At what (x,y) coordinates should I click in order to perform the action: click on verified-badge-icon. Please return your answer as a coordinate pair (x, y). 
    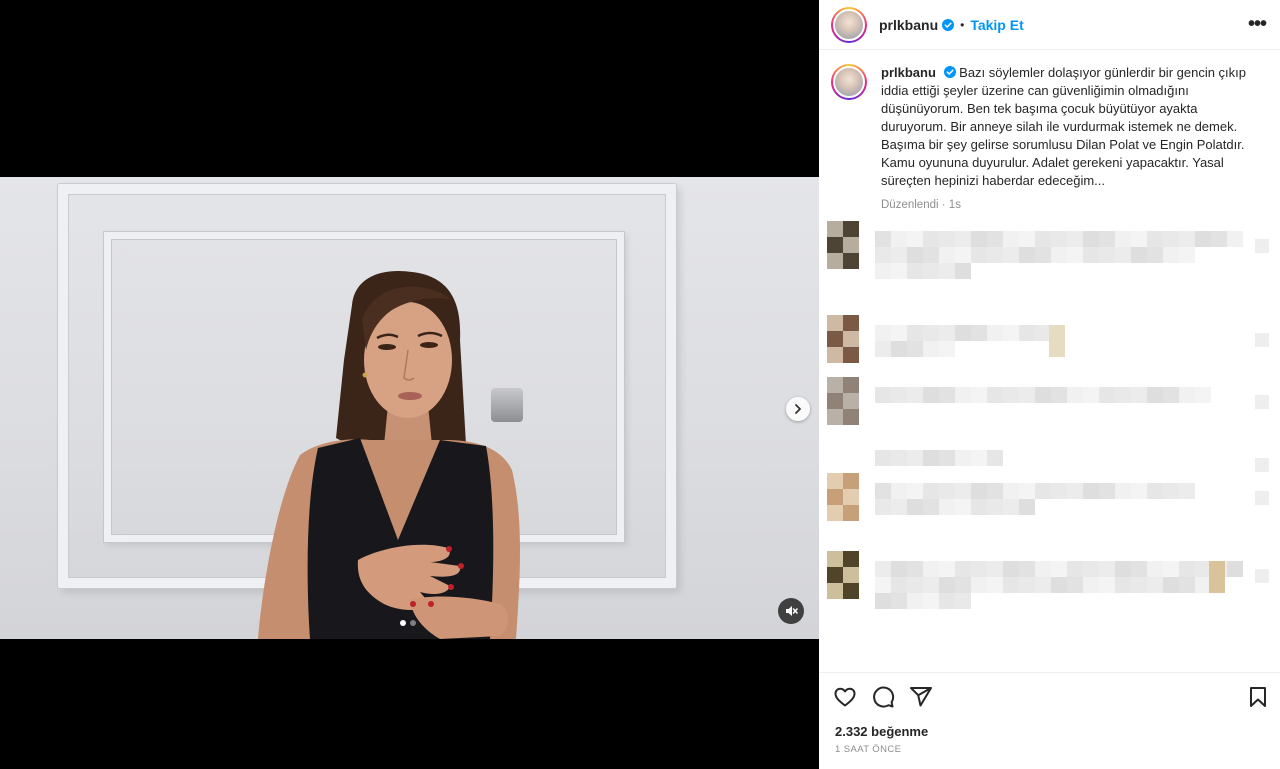
    Looking at the image, I should click on (948, 24).